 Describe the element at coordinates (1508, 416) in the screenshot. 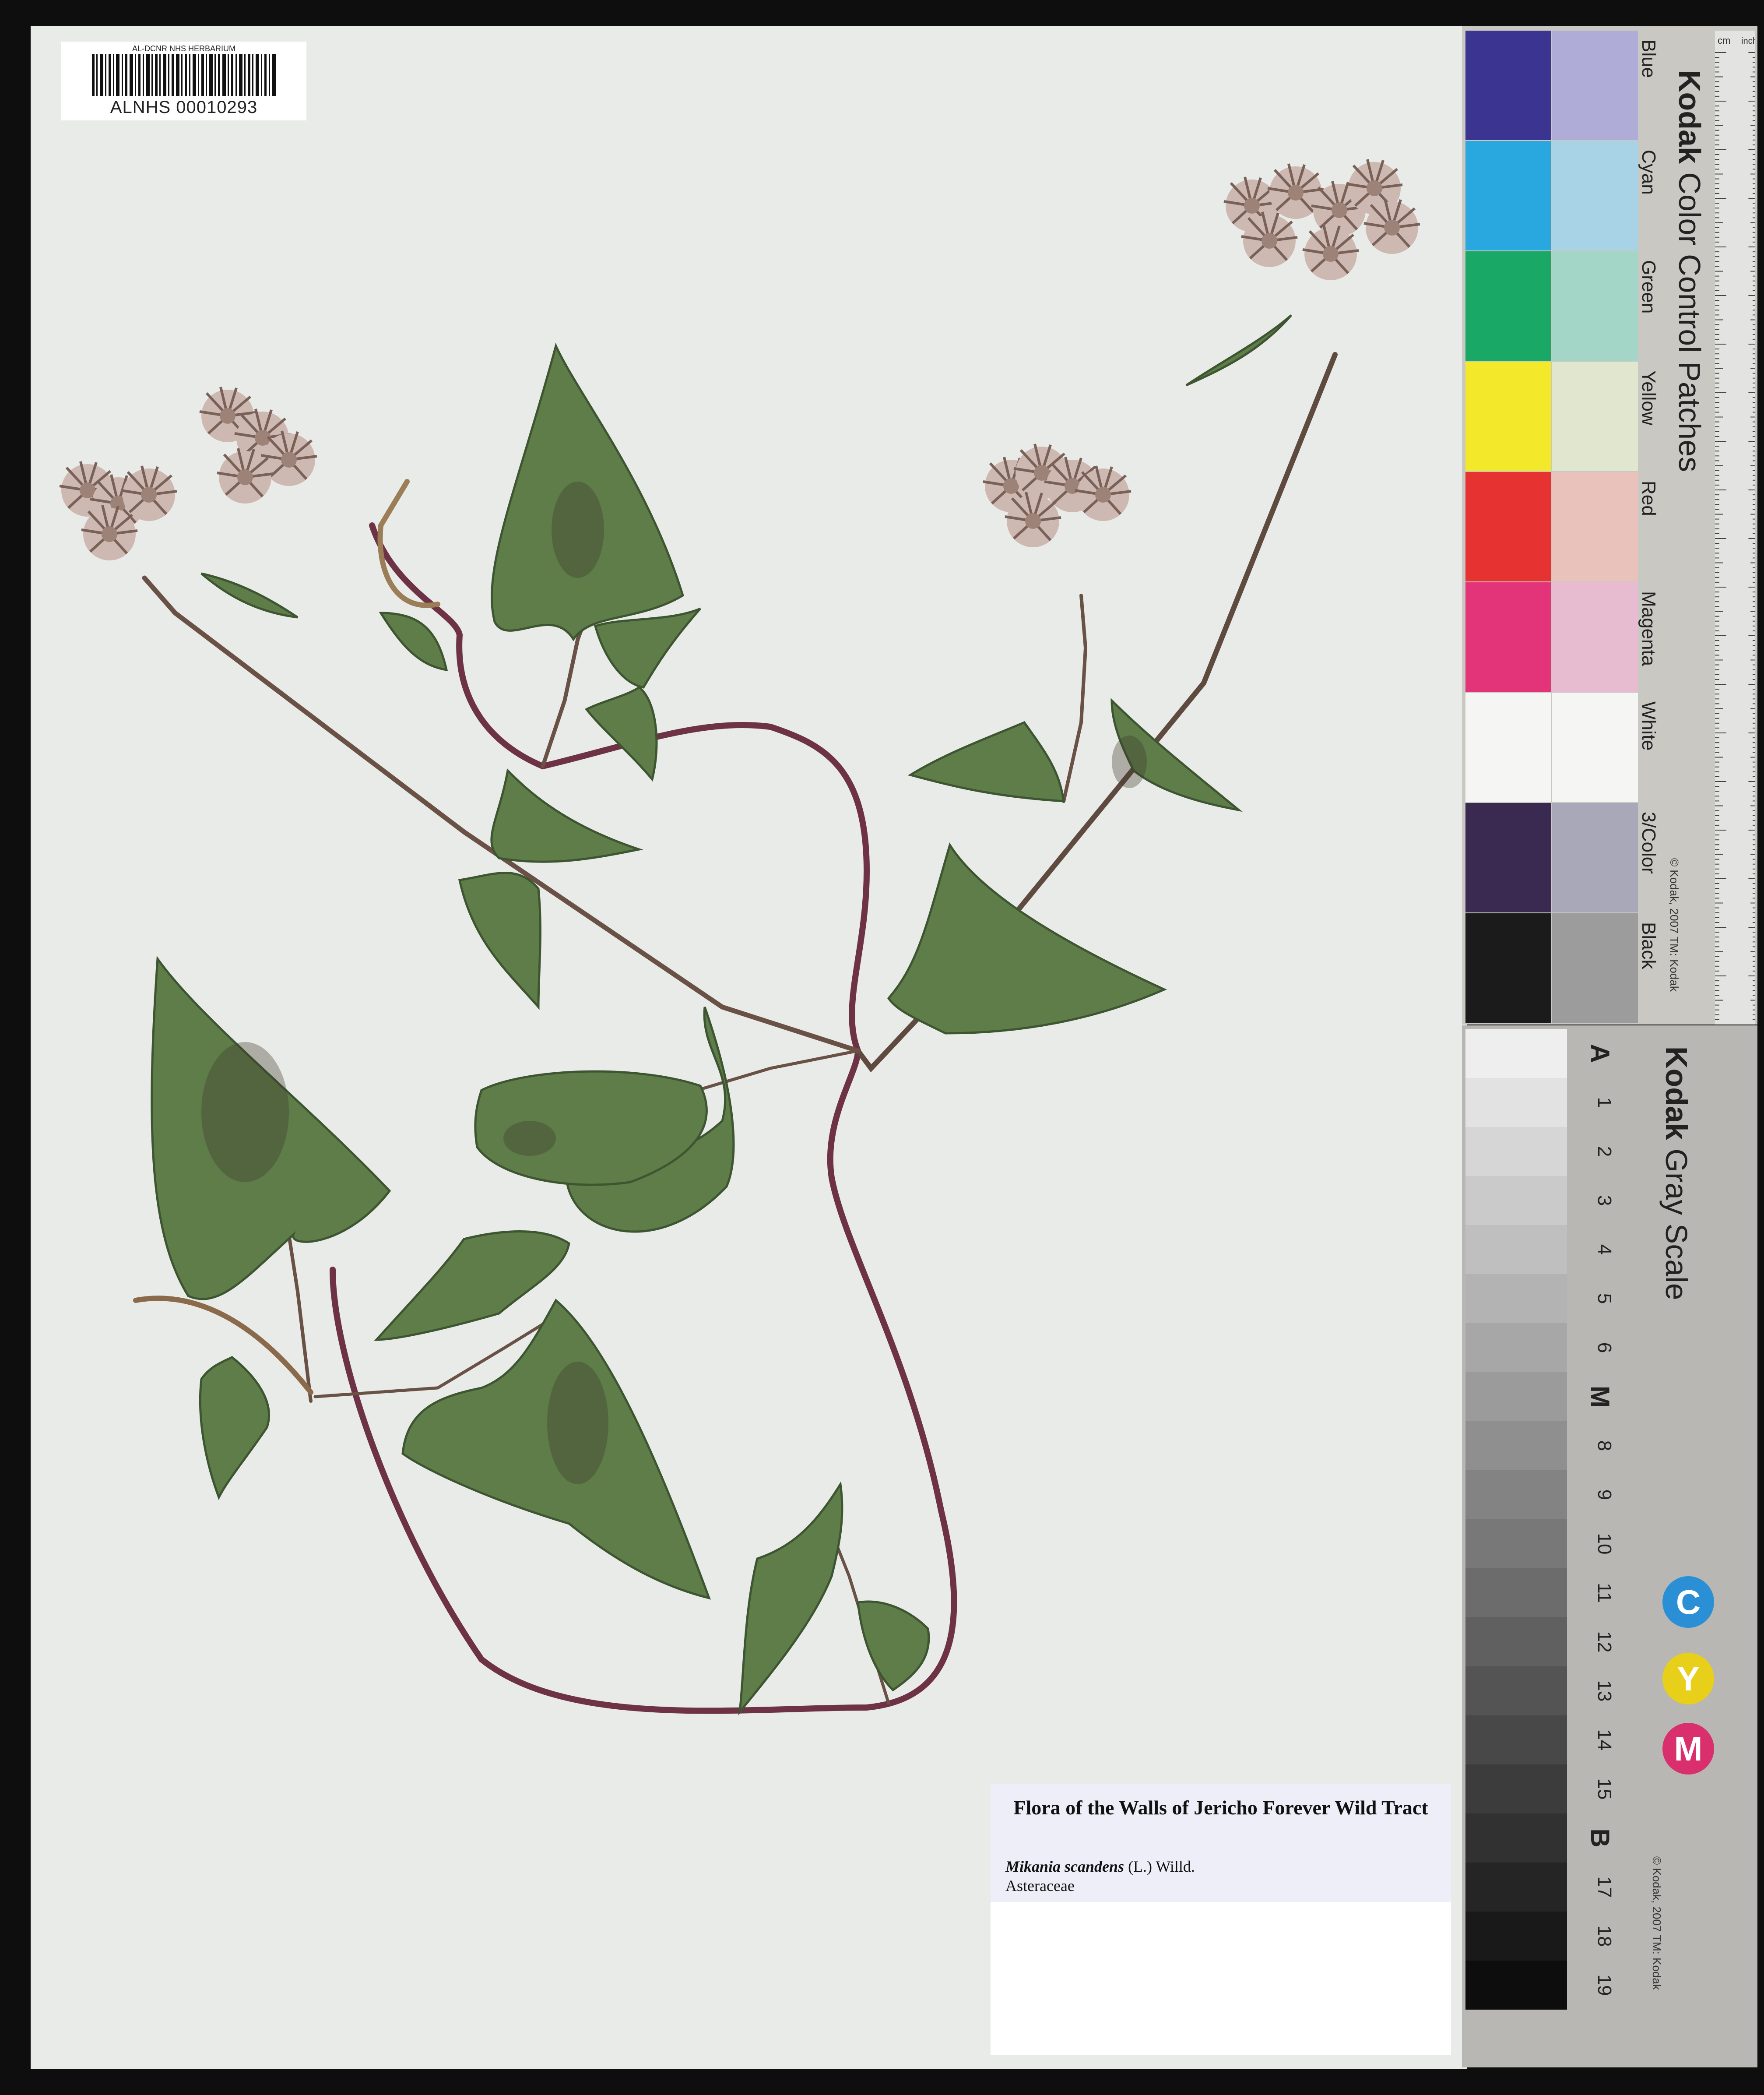

I see `color-patch-yellow-dark` at that location.